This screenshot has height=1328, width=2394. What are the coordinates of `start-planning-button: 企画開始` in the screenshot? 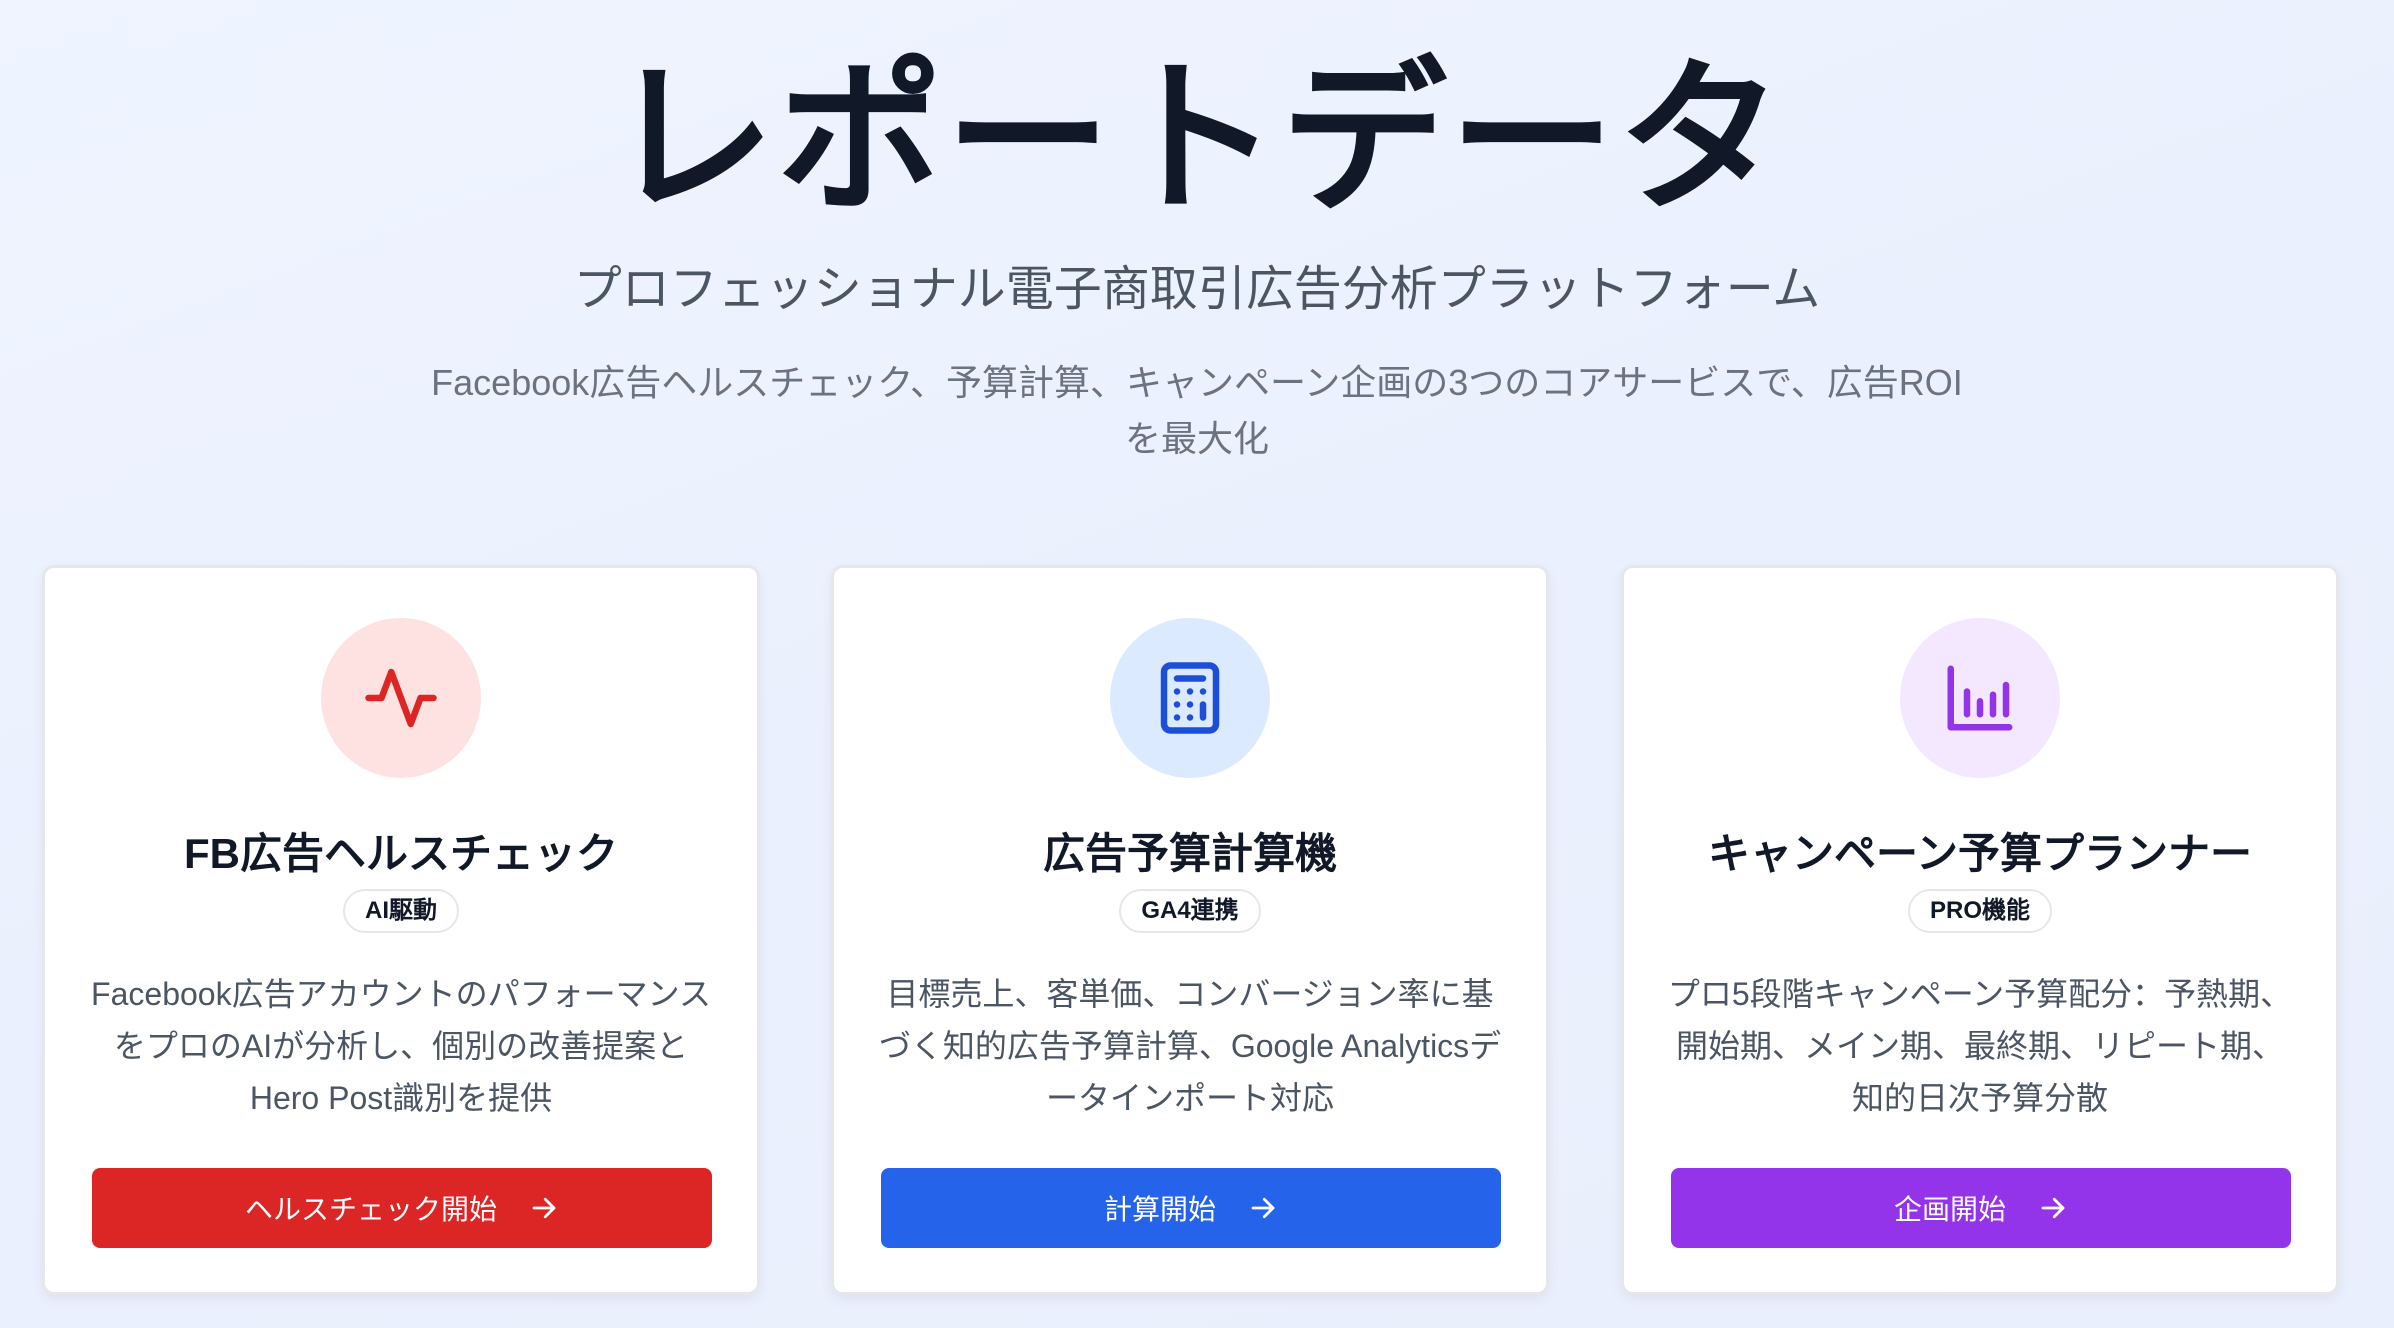 It's located at (1981, 1208).